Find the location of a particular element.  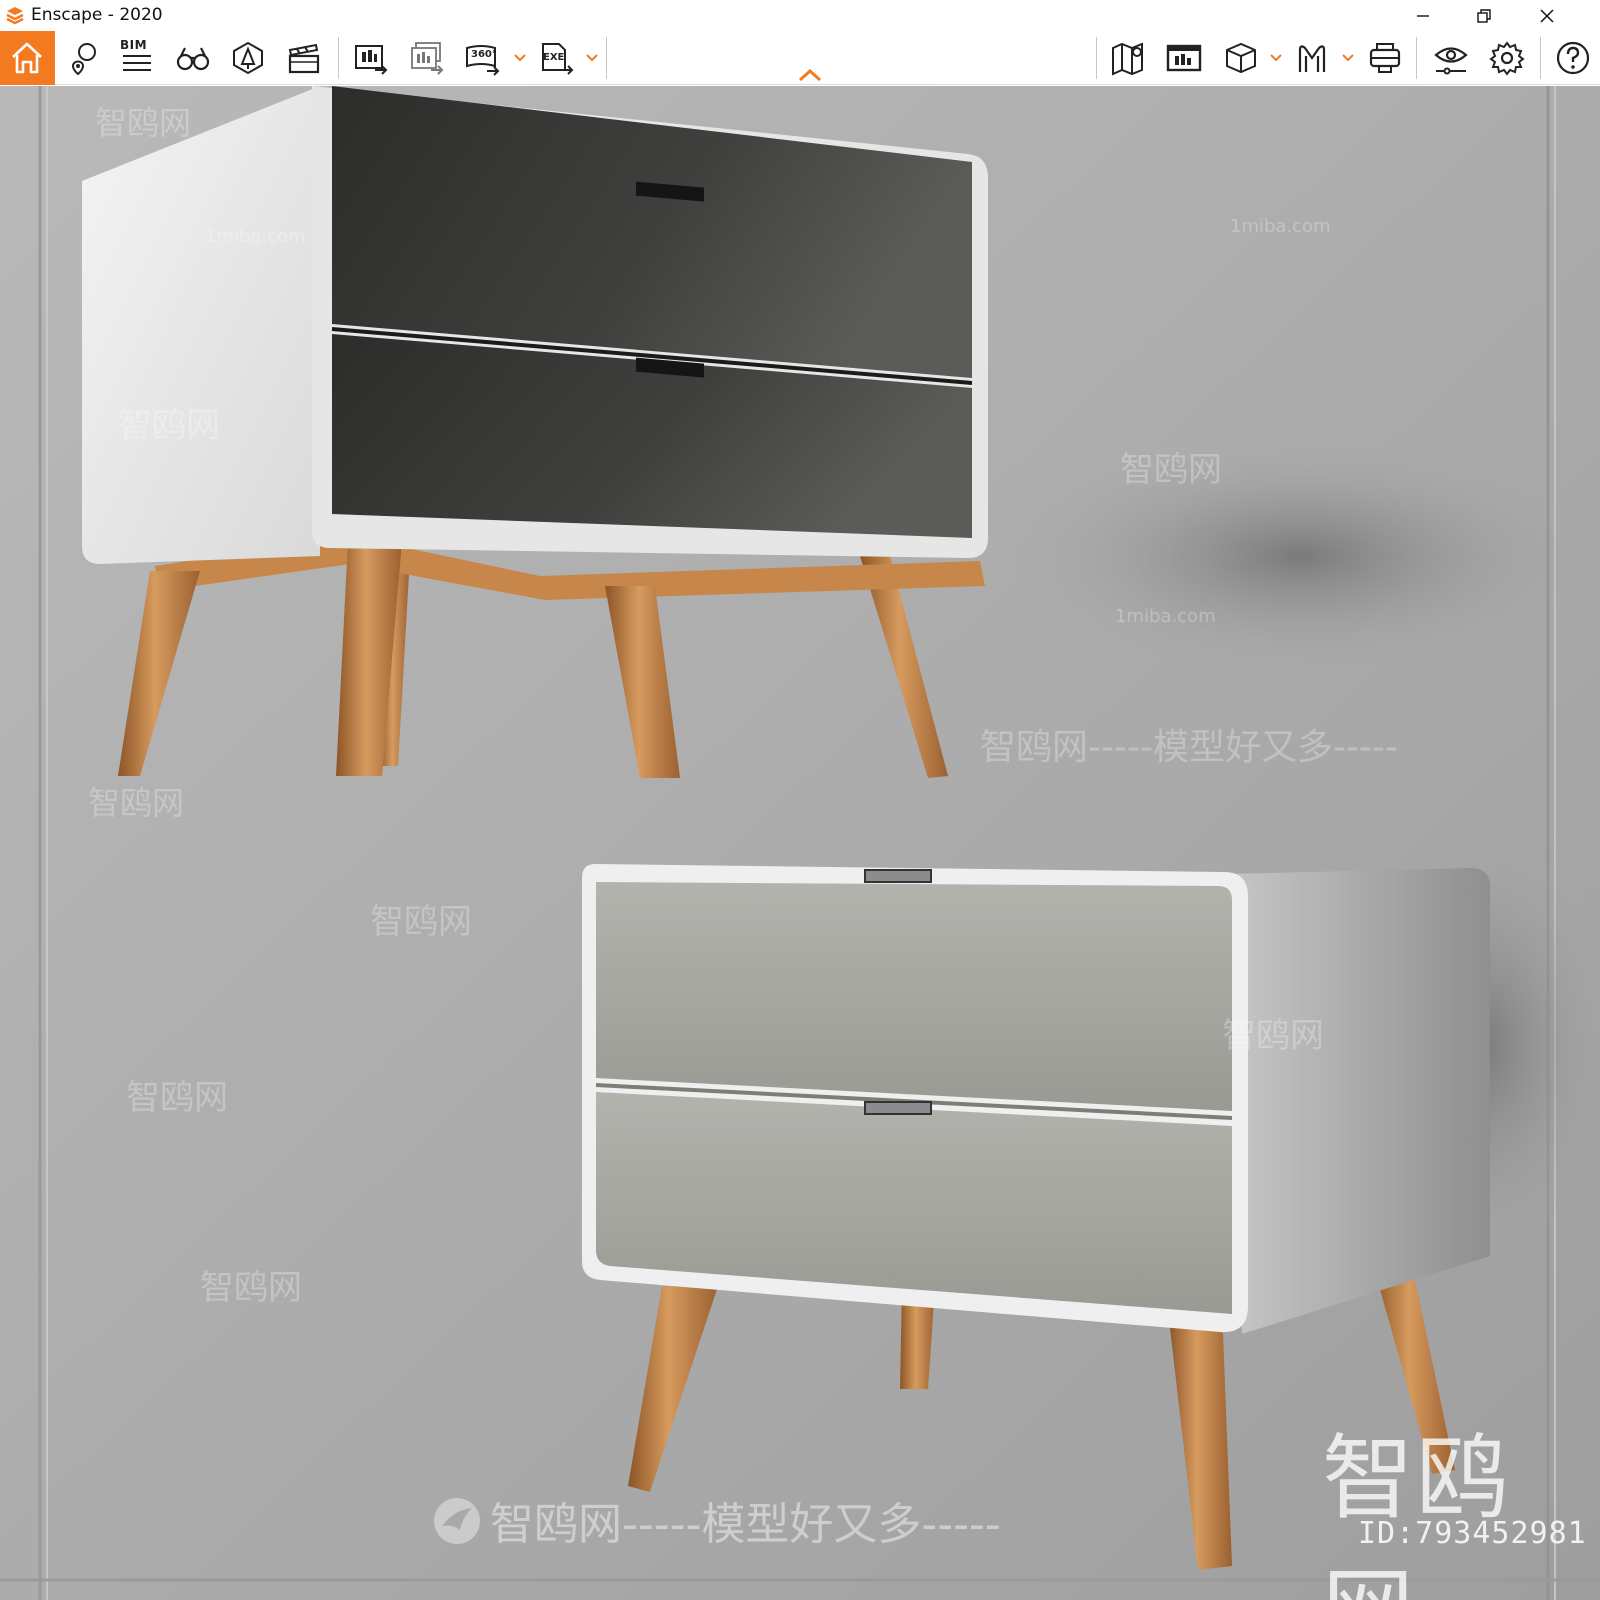

watermark-slogan: 智鸥网-----模型好又多----- is located at coordinates (745, 1524).